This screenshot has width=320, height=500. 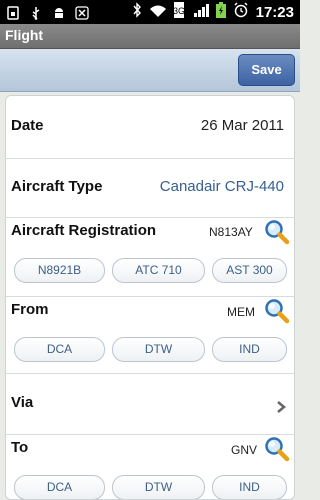 I want to click on to-value: GNV, so click(x=244, y=450).